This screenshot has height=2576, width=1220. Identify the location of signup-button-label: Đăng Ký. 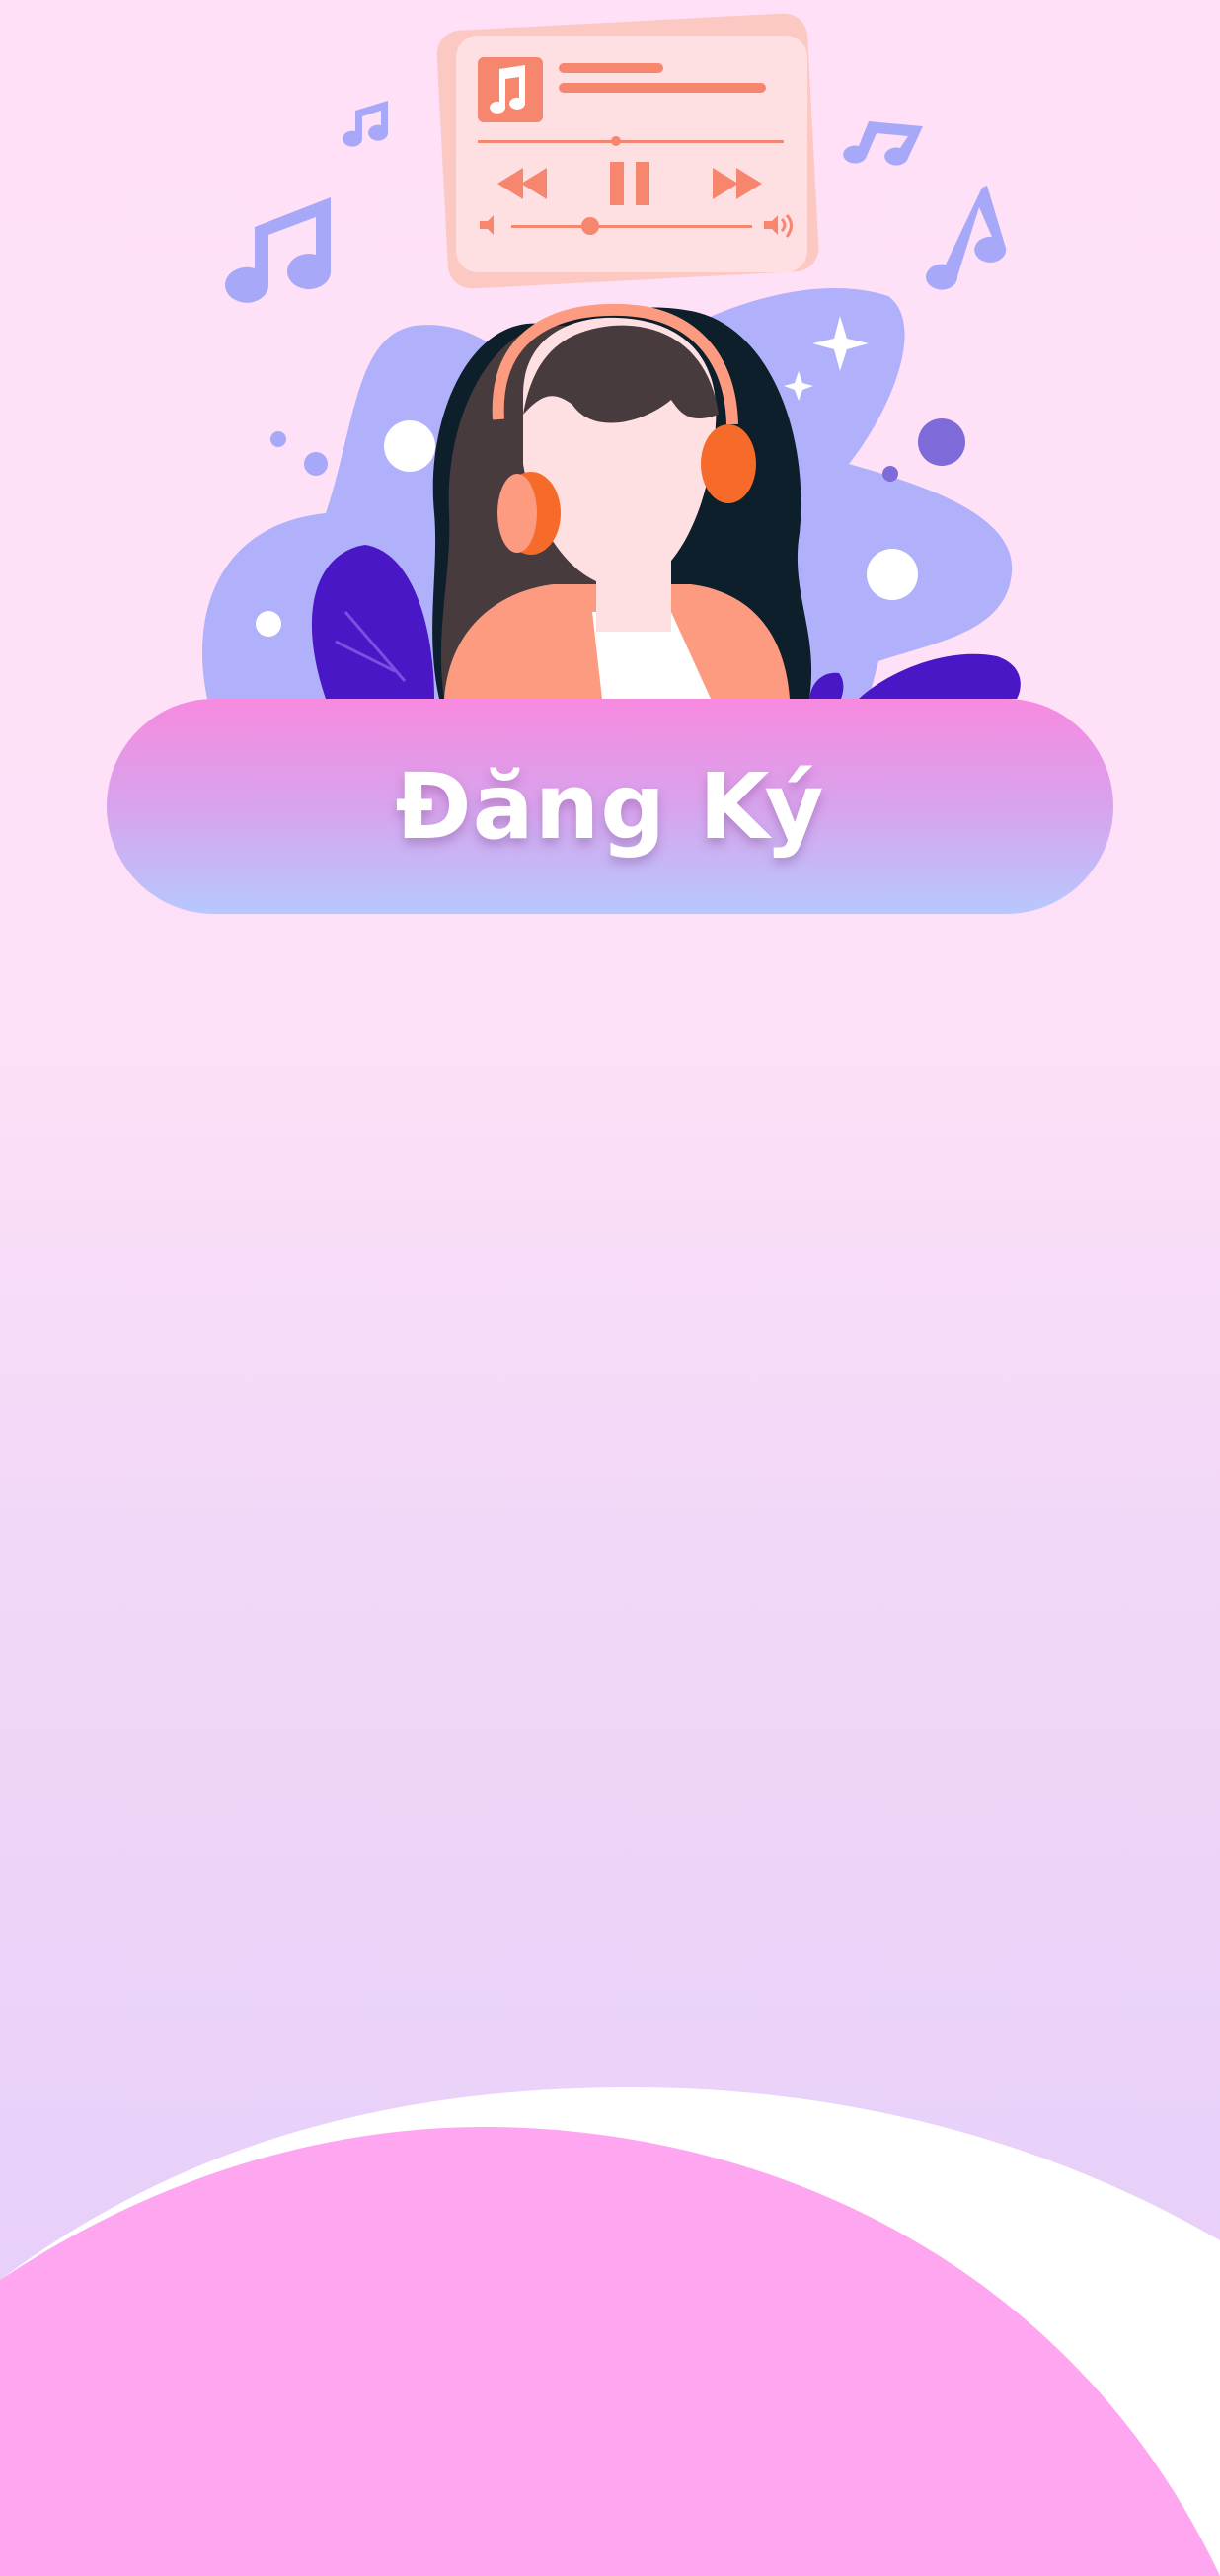
(610, 806).